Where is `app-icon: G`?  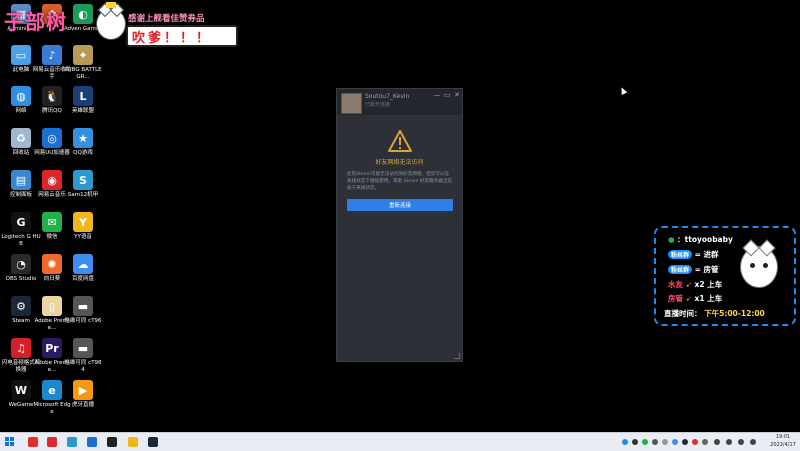 app-icon: G is located at coordinates (21, 222).